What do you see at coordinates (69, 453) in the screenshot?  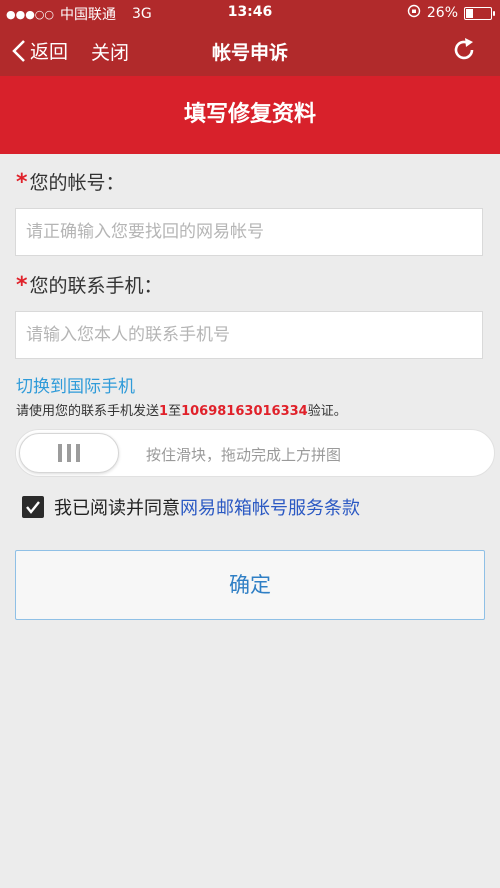 I see `slider-handle` at bounding box center [69, 453].